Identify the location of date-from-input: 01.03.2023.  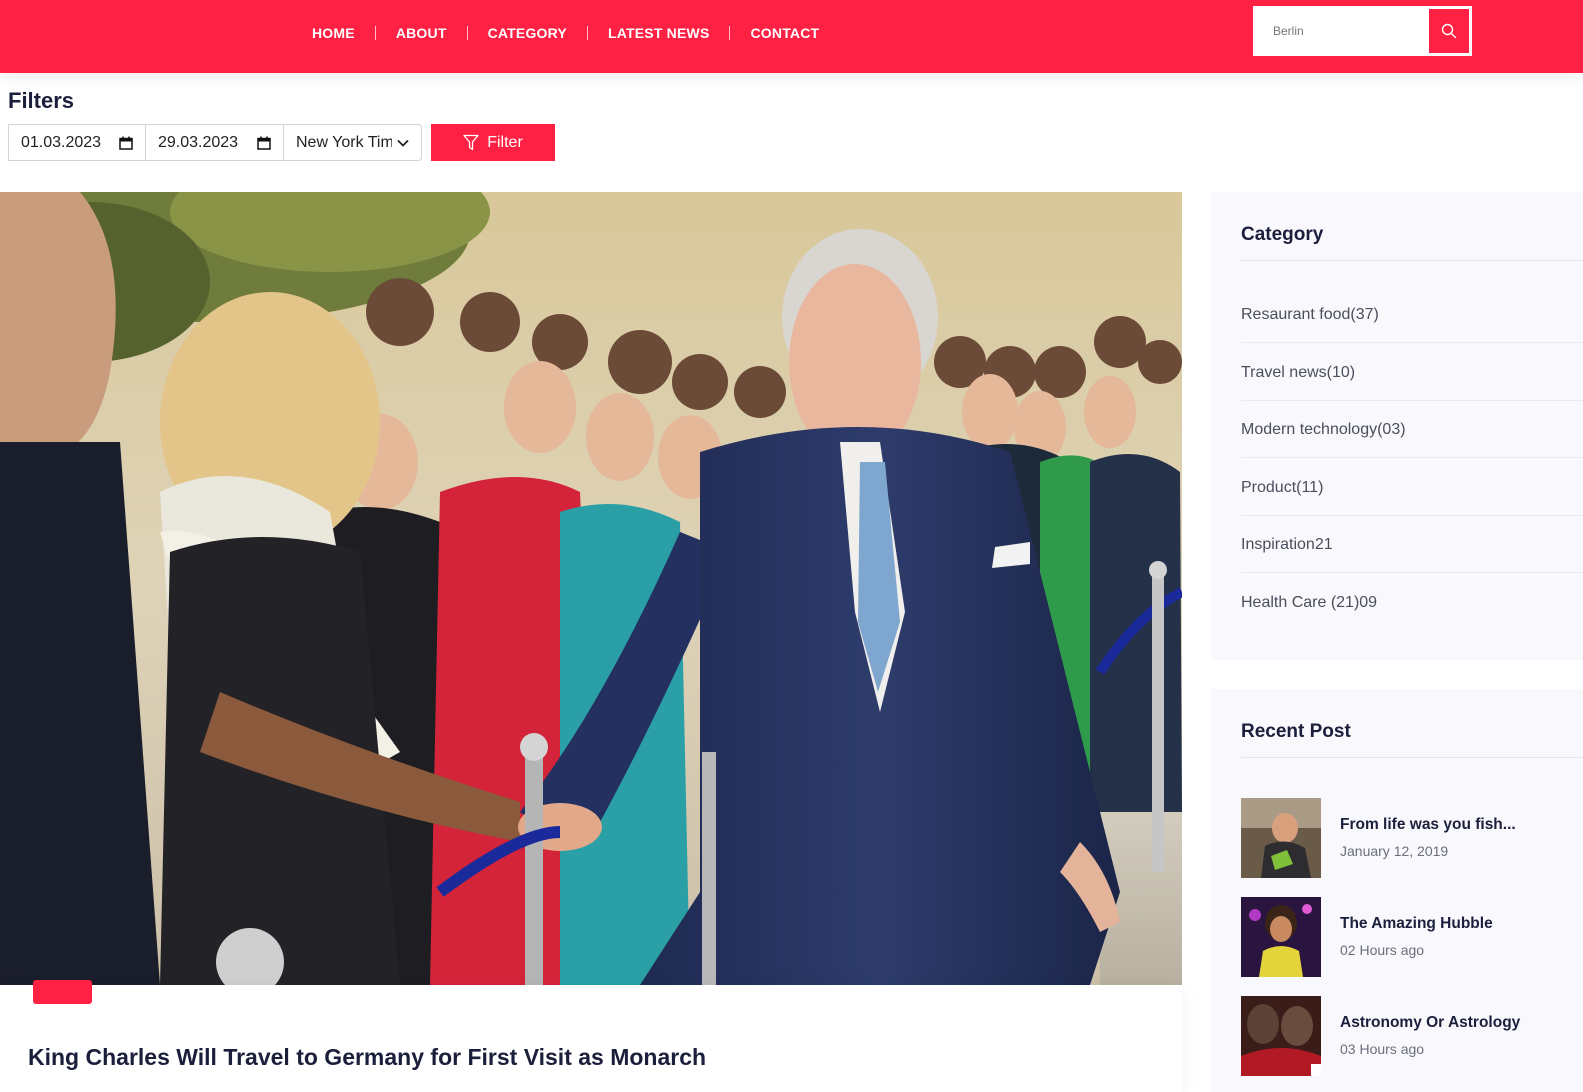
(77, 142).